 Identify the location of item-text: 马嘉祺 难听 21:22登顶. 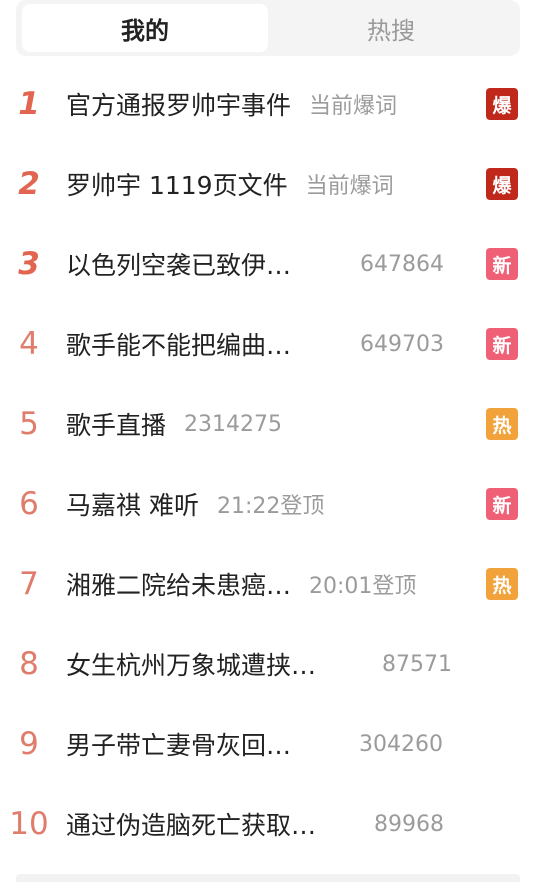
(195, 504).